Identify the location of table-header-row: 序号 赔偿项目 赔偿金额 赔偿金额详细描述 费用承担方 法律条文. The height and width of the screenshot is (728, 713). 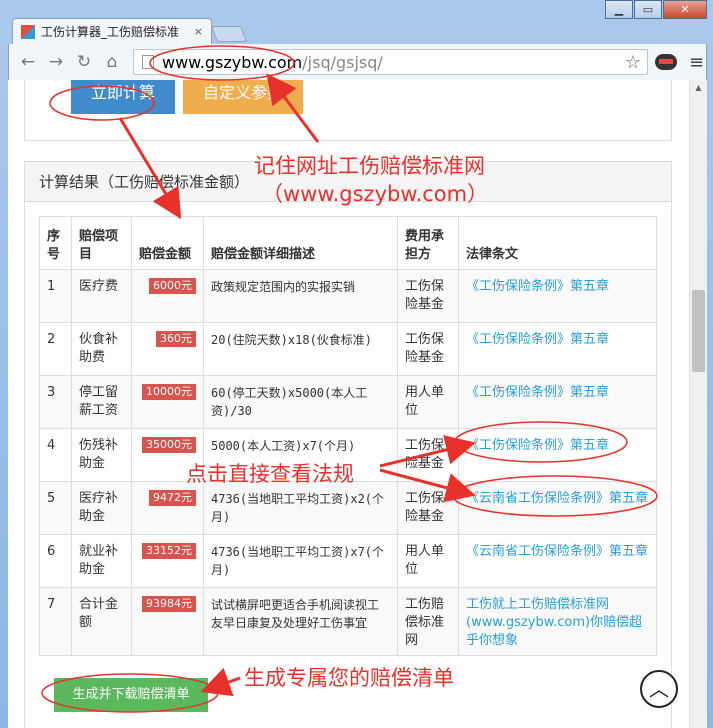
(348, 243).